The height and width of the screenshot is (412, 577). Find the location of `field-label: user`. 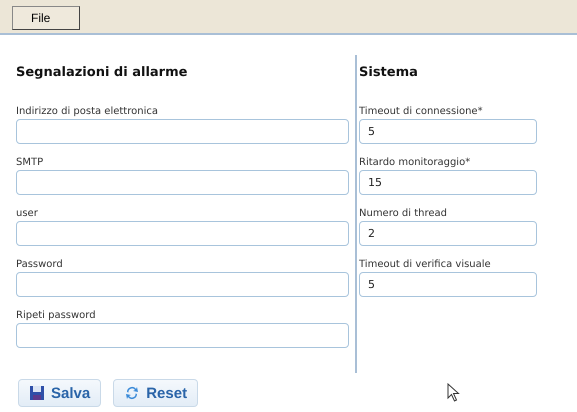

field-label: user is located at coordinates (27, 213).